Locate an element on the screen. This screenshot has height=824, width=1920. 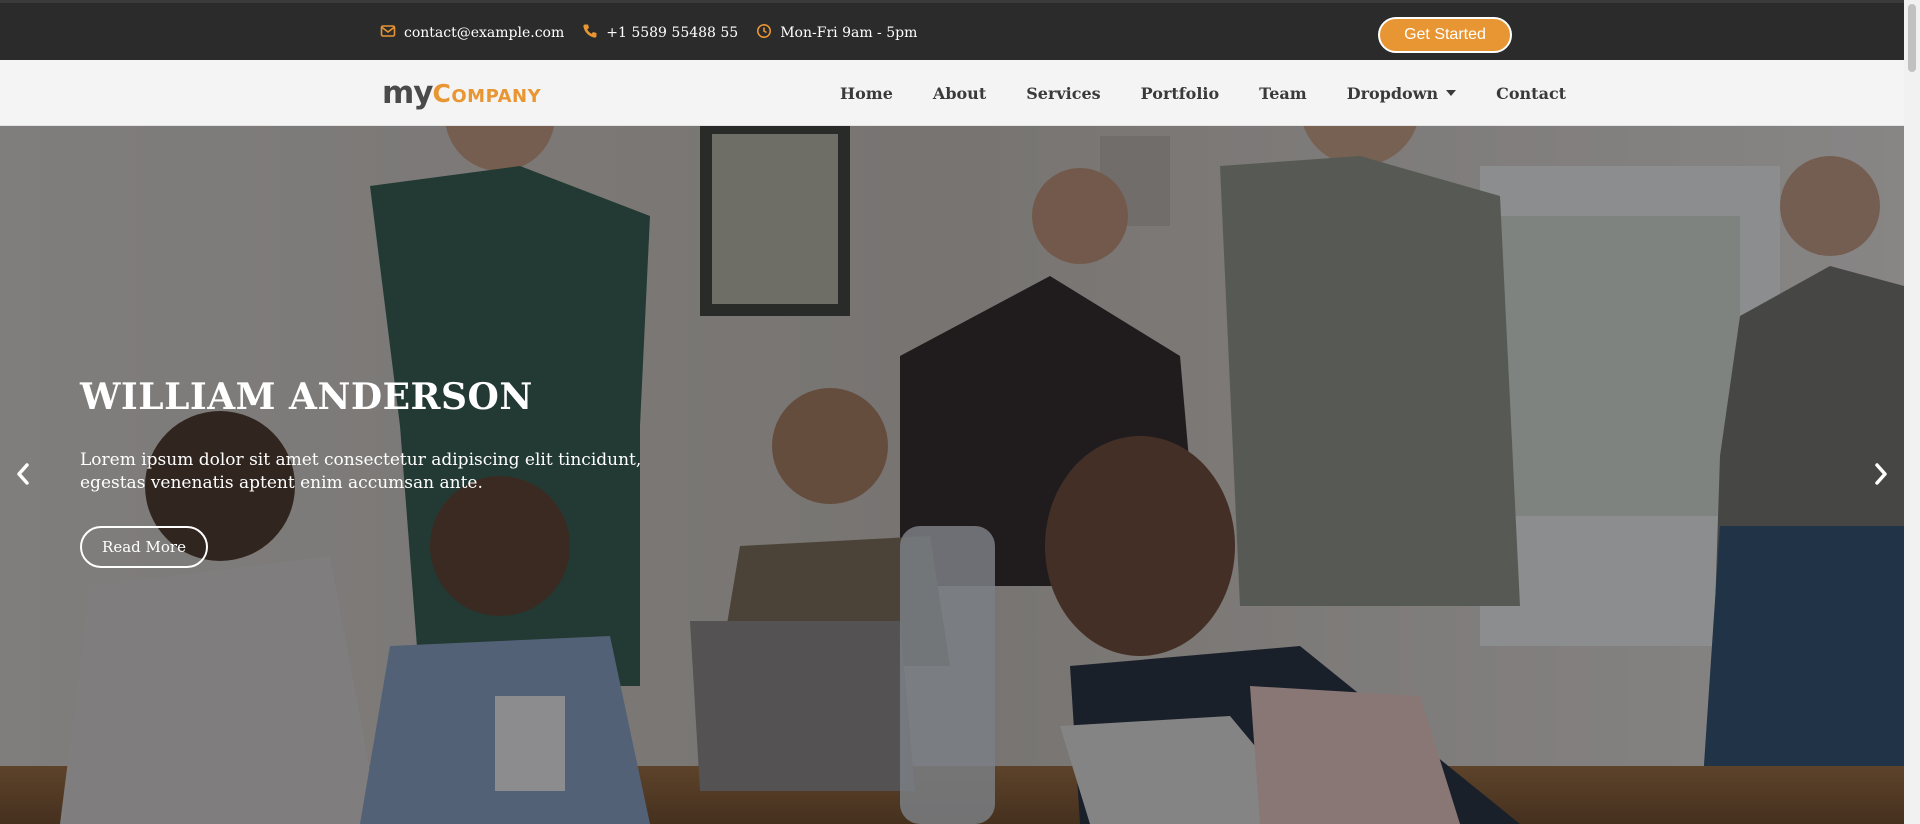
chevron-right-icon is located at coordinates (1881, 476).